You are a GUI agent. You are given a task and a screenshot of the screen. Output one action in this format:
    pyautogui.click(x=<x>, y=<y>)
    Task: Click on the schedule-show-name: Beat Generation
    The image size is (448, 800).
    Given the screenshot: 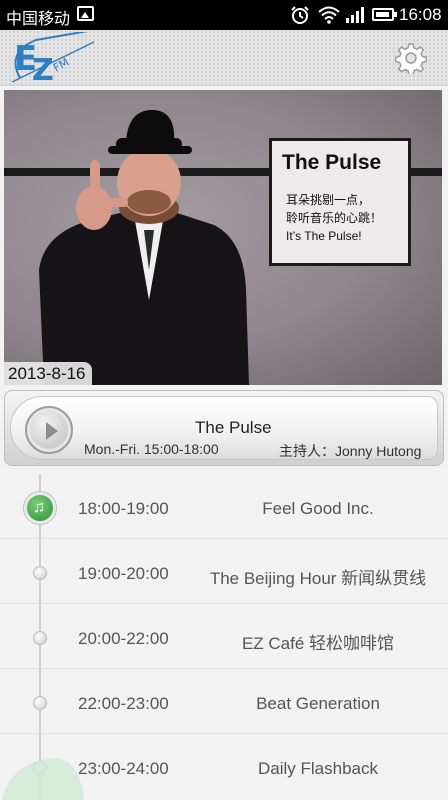 What is the action you would take?
    pyautogui.click(x=318, y=703)
    